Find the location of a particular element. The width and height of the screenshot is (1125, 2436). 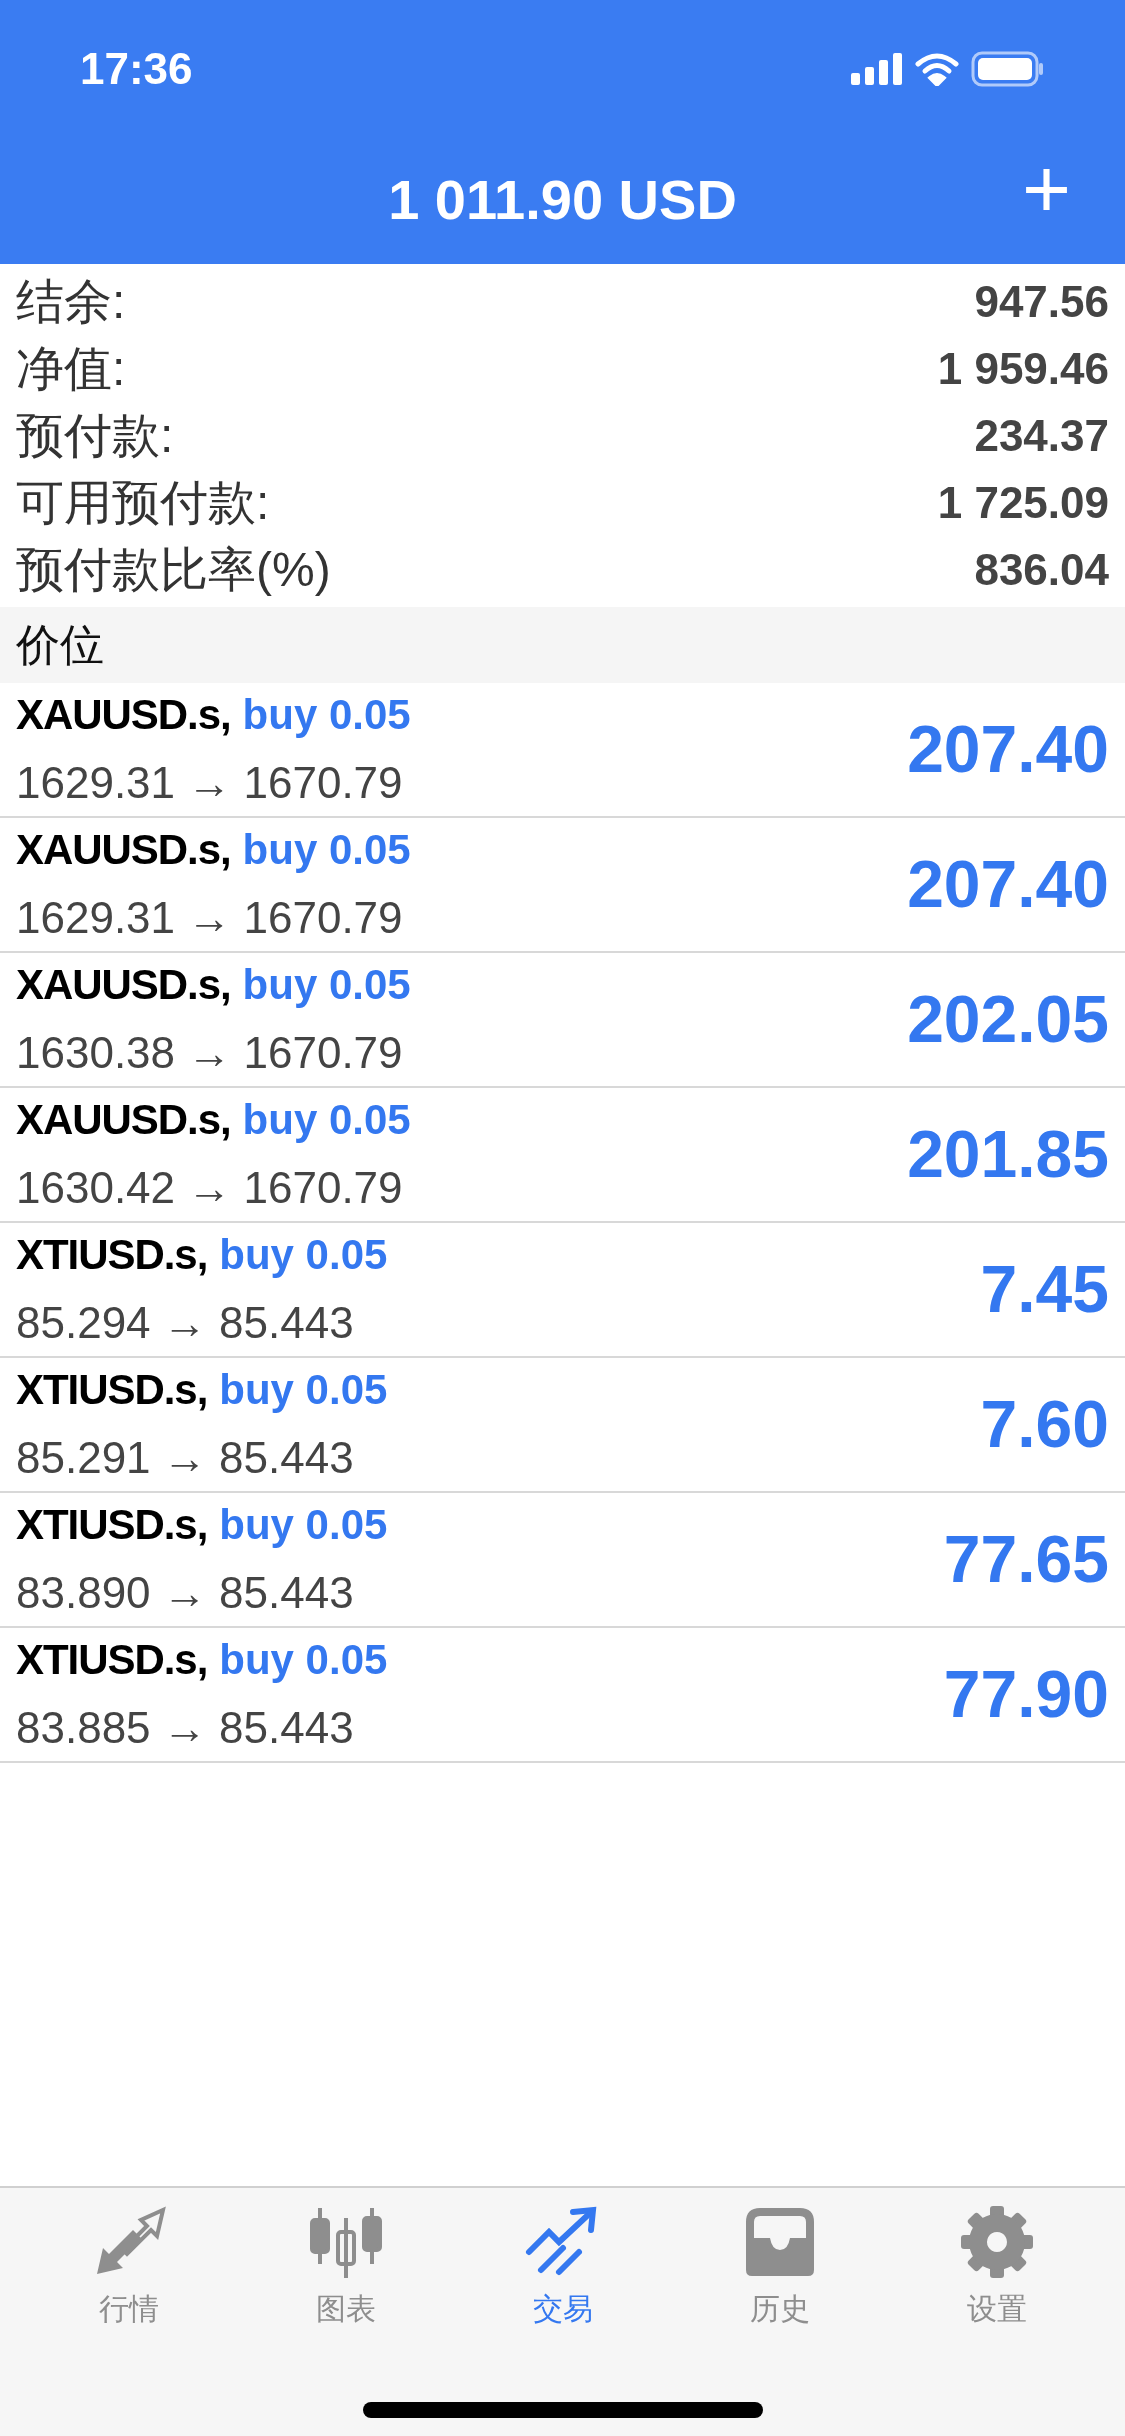

summary-label: 结余: is located at coordinates (71, 301).